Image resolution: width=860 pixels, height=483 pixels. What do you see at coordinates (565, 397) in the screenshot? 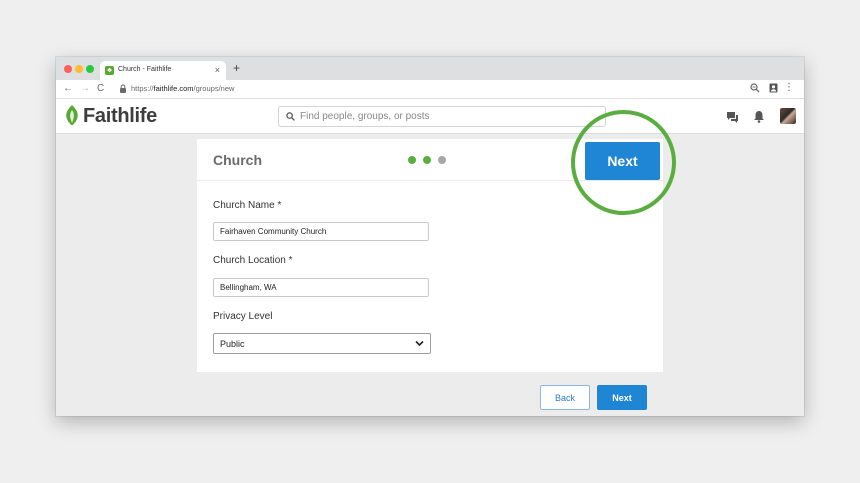
I see `back-button: Back` at bounding box center [565, 397].